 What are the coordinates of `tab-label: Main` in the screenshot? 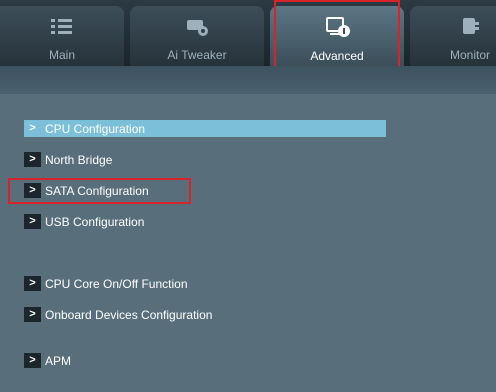 It's located at (61, 55).